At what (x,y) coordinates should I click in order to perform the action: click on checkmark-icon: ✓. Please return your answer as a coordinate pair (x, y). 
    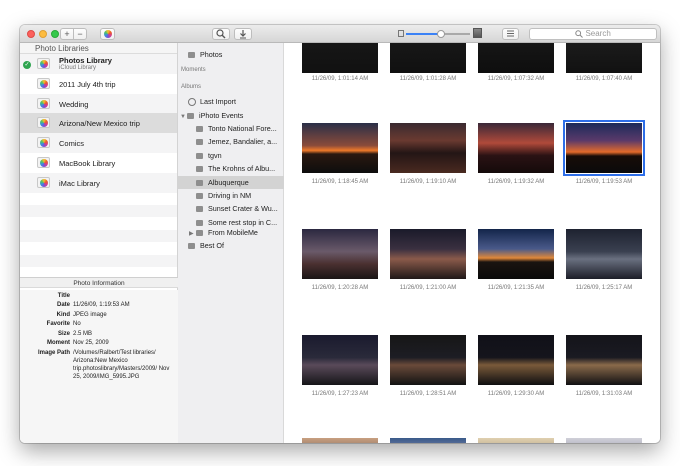
    Looking at the image, I should click on (27, 65).